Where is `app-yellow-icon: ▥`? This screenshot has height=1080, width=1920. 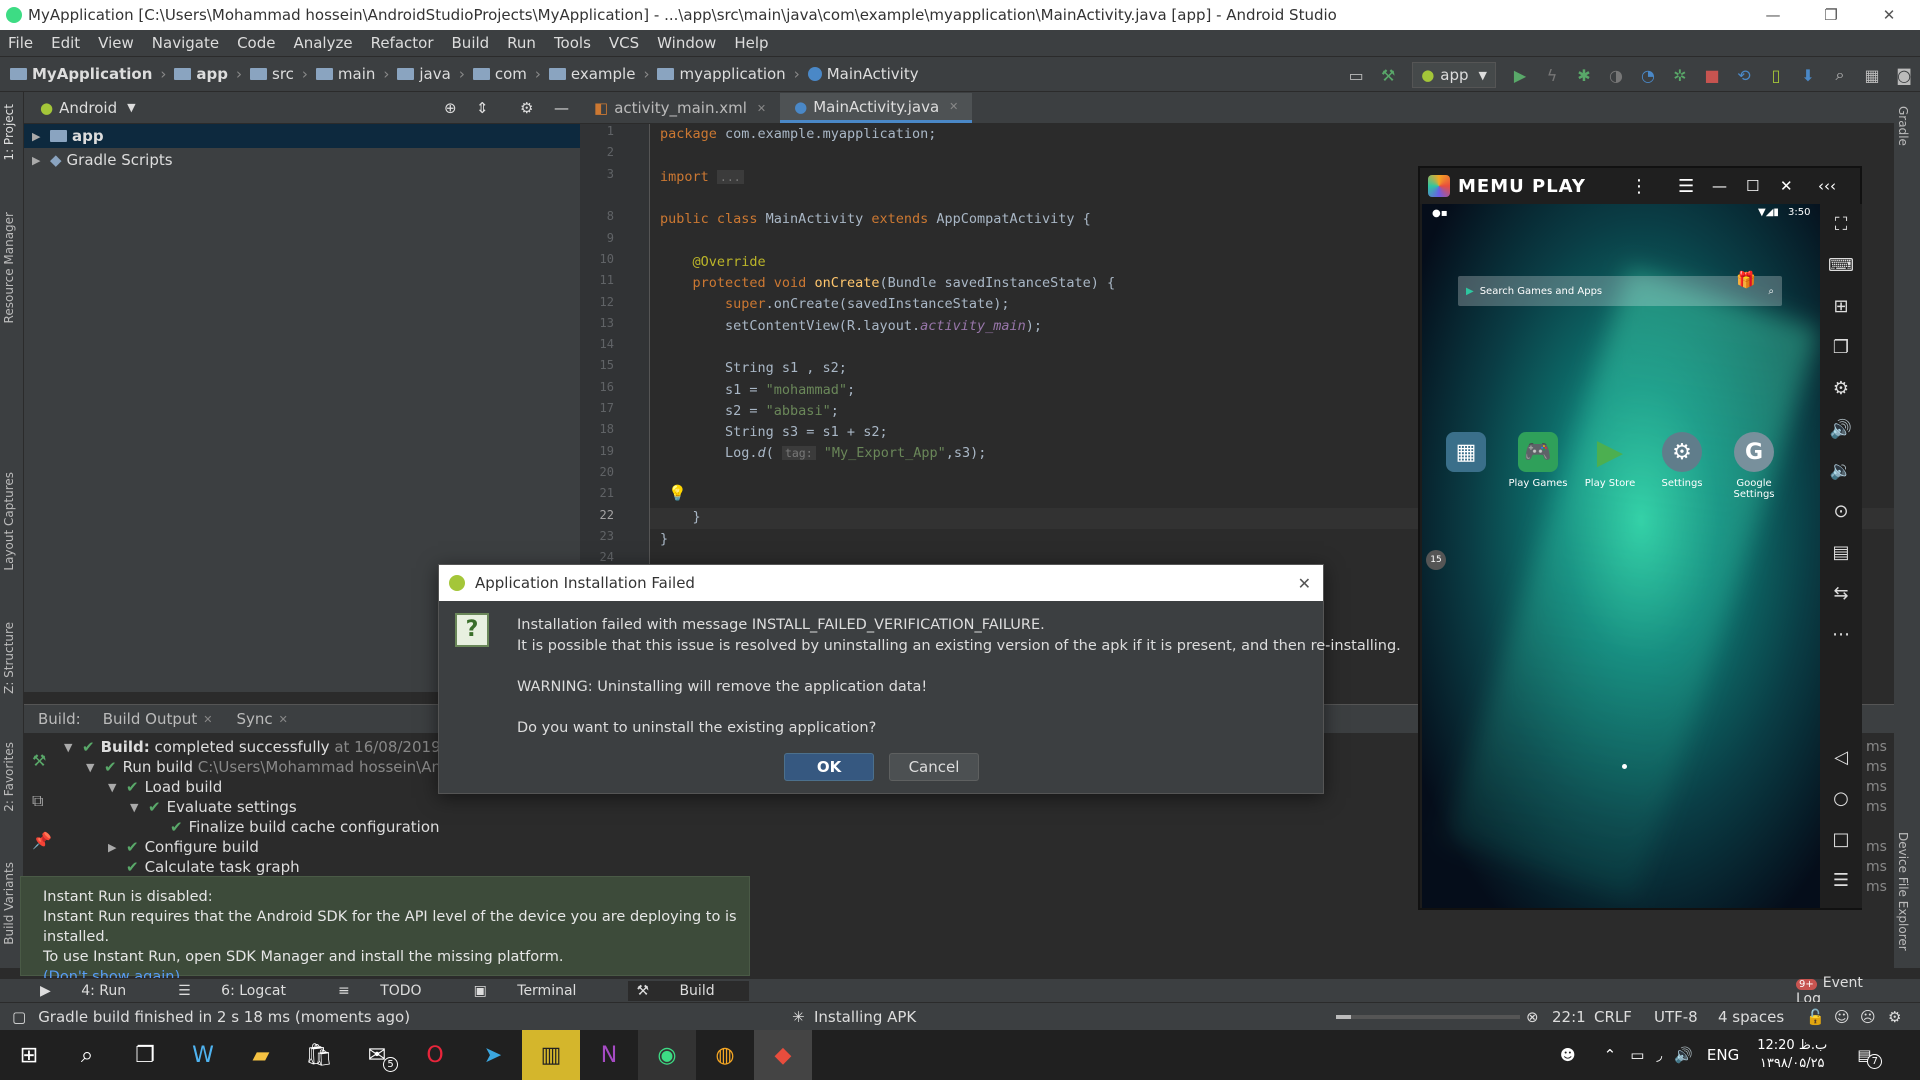 app-yellow-icon: ▥ is located at coordinates (551, 1055).